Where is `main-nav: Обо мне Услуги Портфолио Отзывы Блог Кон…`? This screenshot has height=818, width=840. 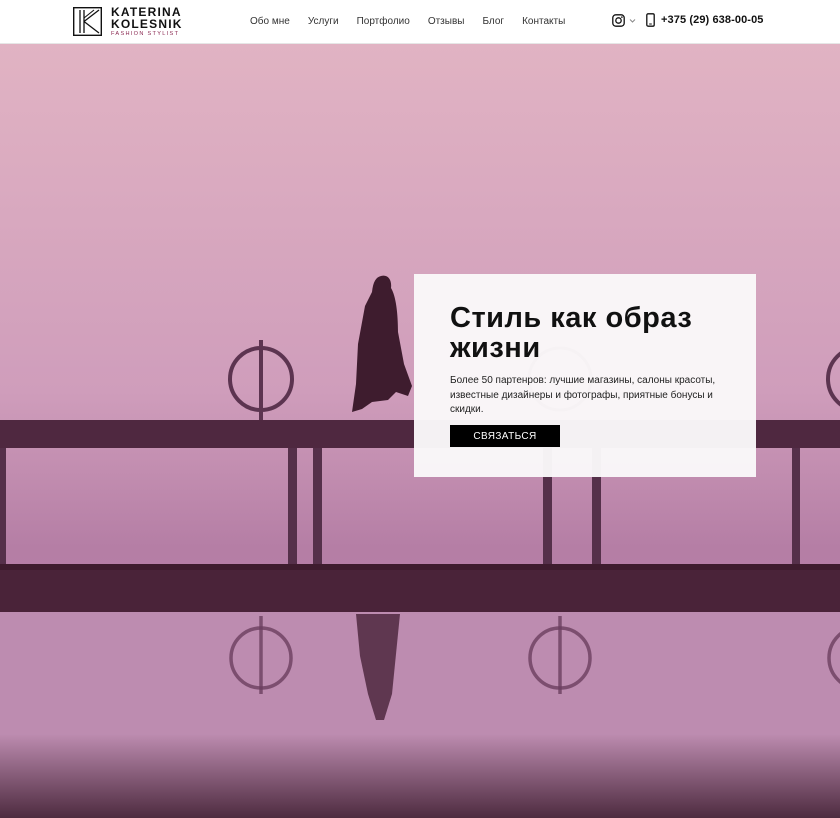 main-nav: Обо мне Услуги Портфолио Отзывы Блог Кон… is located at coordinates (416, 21).